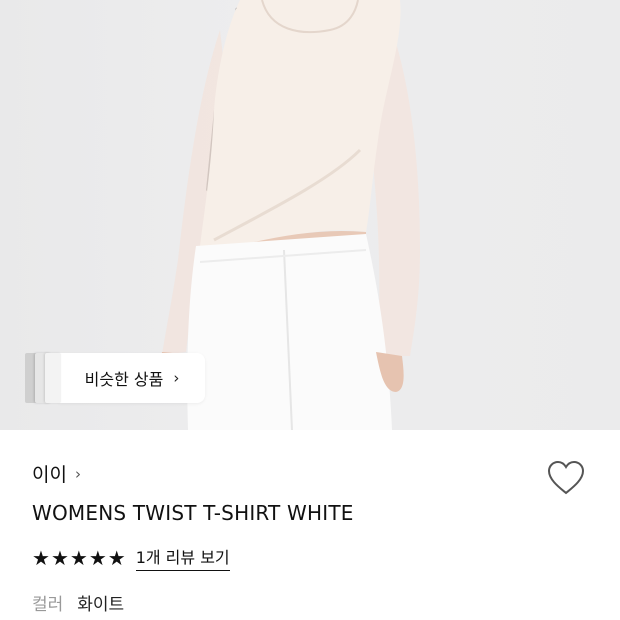 Image resolution: width=620 pixels, height=620 pixels. I want to click on rating-stars: ★ ★ ★ ★ ★, so click(79, 558).